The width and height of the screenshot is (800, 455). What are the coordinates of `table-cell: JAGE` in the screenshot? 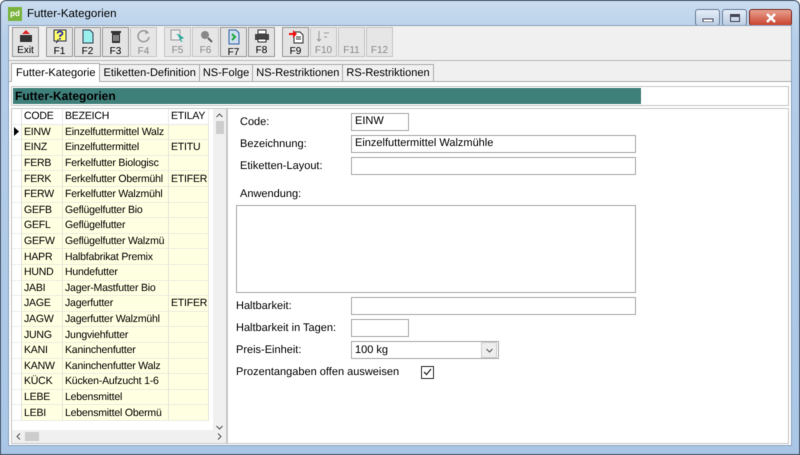 It's located at (42, 304).